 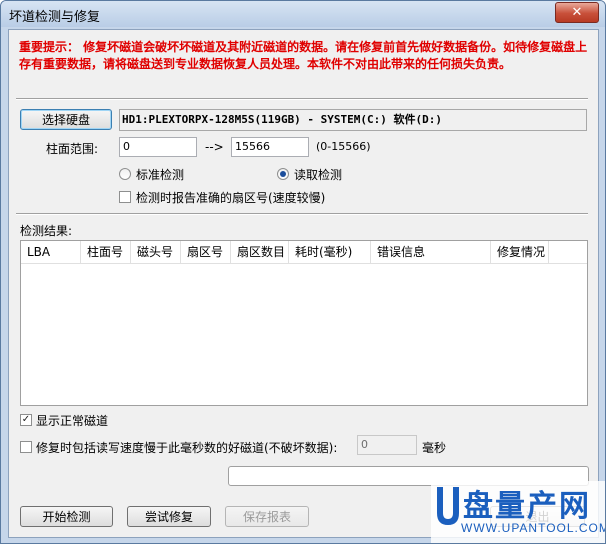 I want to click on divider-top, so click(x=302, y=99).